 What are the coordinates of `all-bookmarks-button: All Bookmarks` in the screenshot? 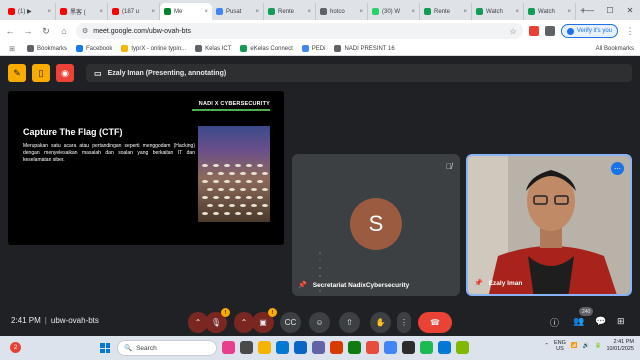 It's located at (615, 49).